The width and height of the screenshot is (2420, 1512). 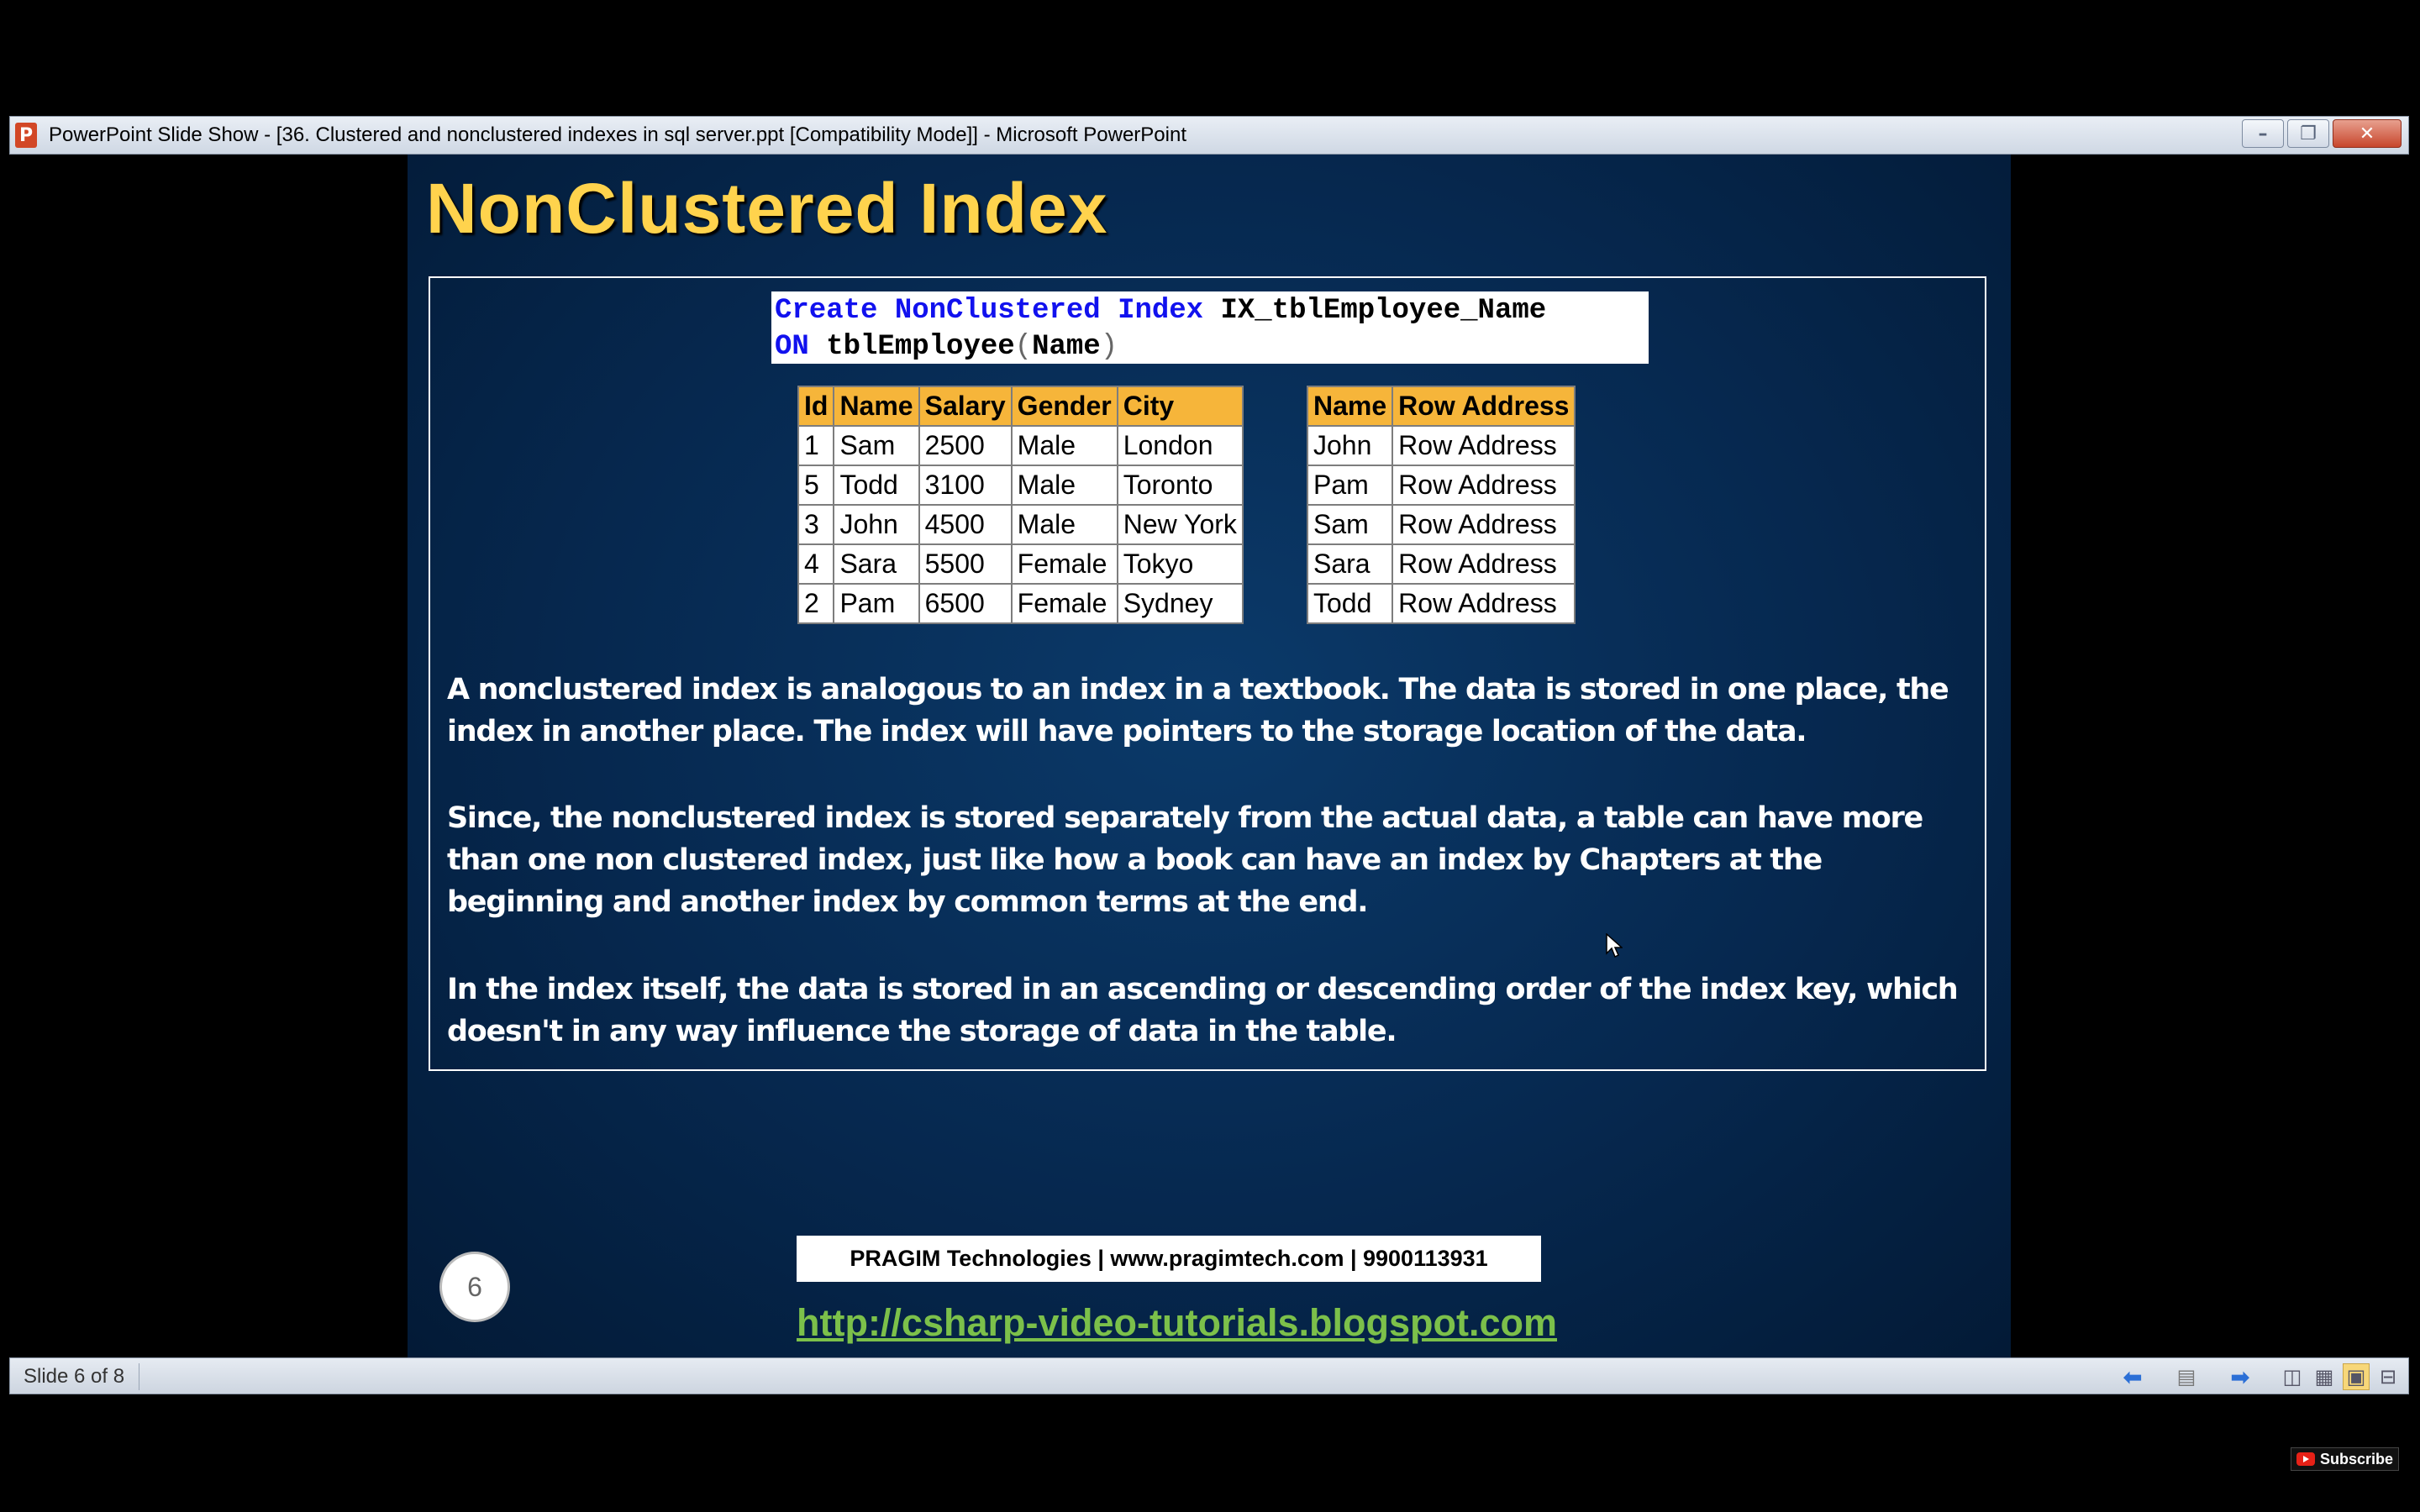 What do you see at coordinates (965, 406) in the screenshot?
I see `column-header: Salary` at bounding box center [965, 406].